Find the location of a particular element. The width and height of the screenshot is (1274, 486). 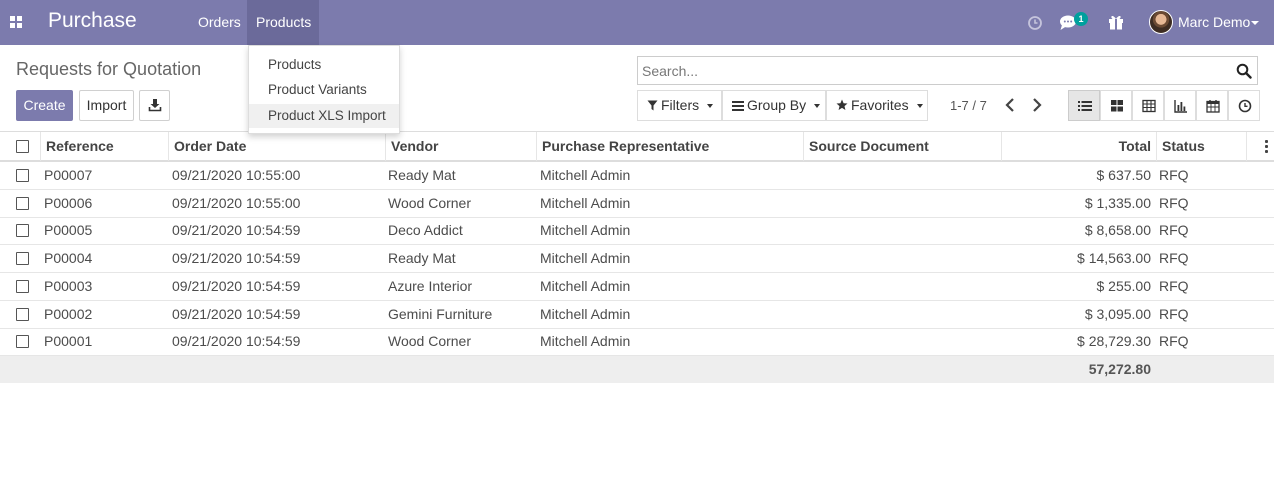

column-purchase-representative: Purchase Representative is located at coordinates (669, 146).